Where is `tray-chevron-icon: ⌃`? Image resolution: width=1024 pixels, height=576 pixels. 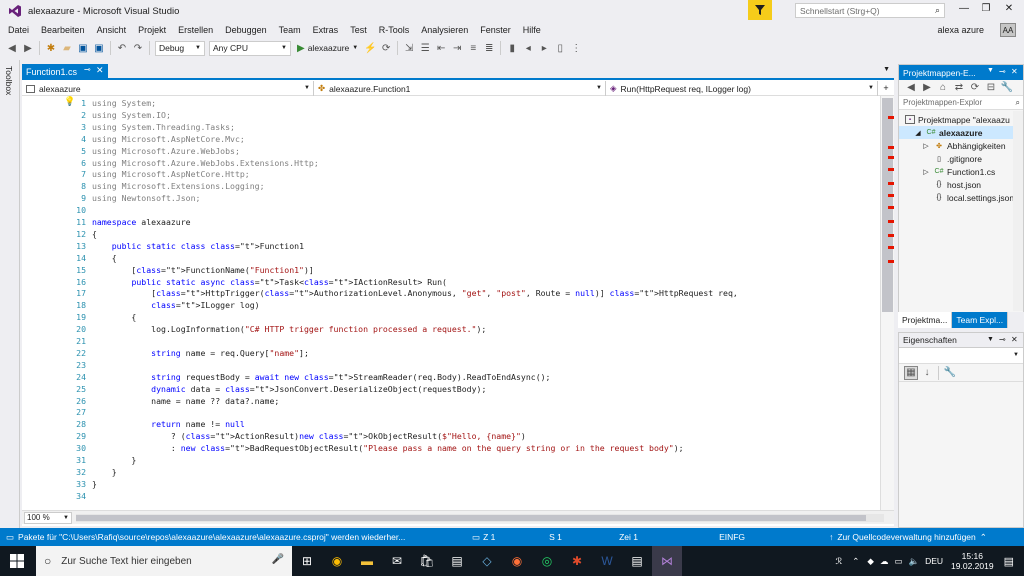
tray-chevron-icon: ⌃ is located at coordinates (855, 561).